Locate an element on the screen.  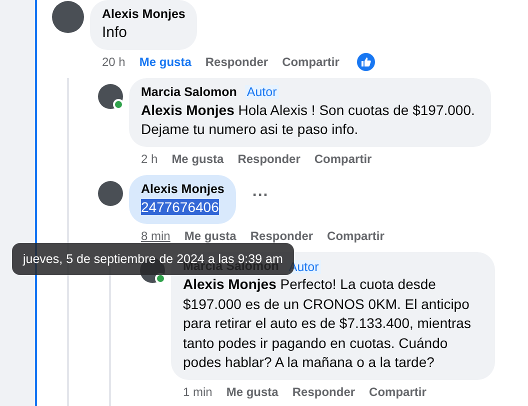
comment-text: Alexis Monjes Hola Alexis ! Son cuotas de $197.000. Dejame tu numero asi te paso info. is located at coordinates (308, 119).